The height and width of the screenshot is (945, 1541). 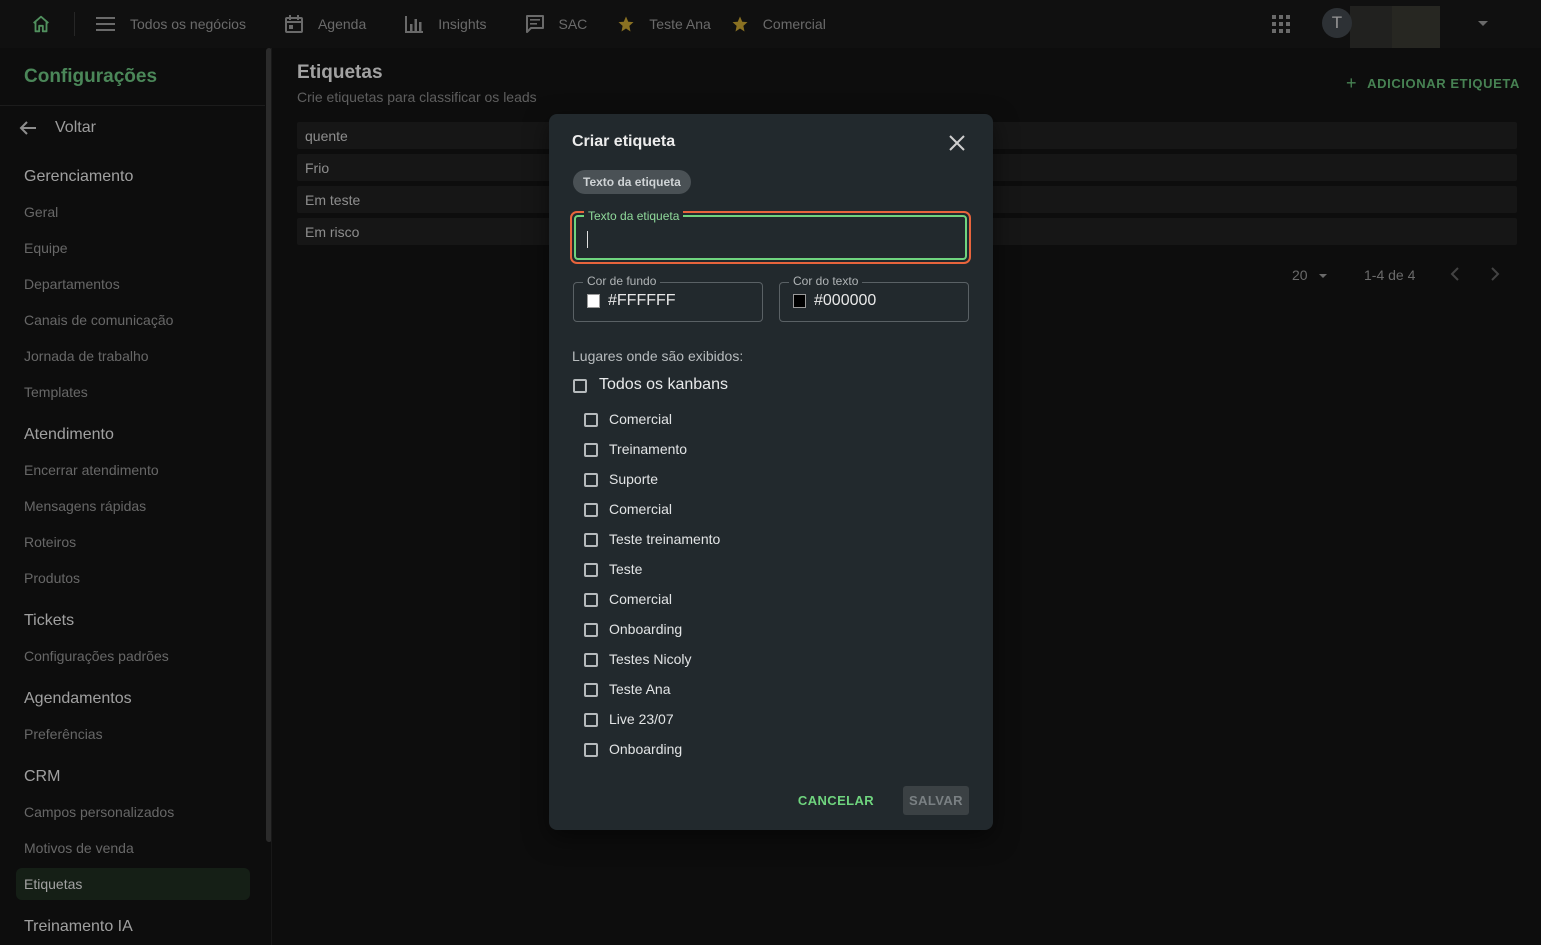 What do you see at coordinates (957, 143) in the screenshot?
I see `close-icon` at bounding box center [957, 143].